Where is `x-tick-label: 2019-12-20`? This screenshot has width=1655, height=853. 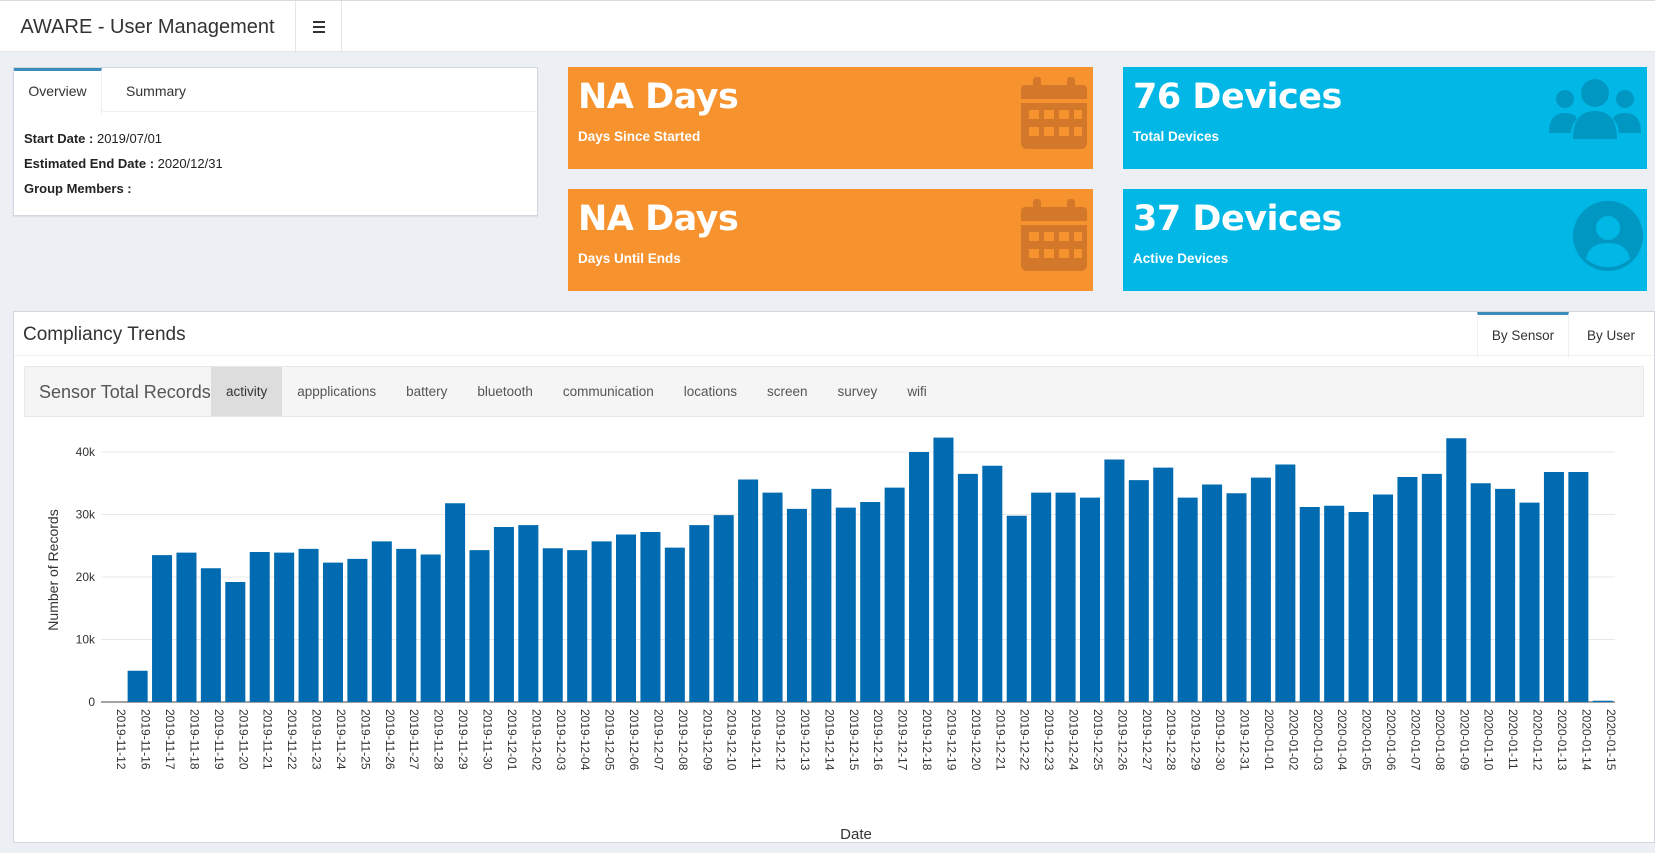 x-tick-label: 2019-12-20 is located at coordinates (976, 740).